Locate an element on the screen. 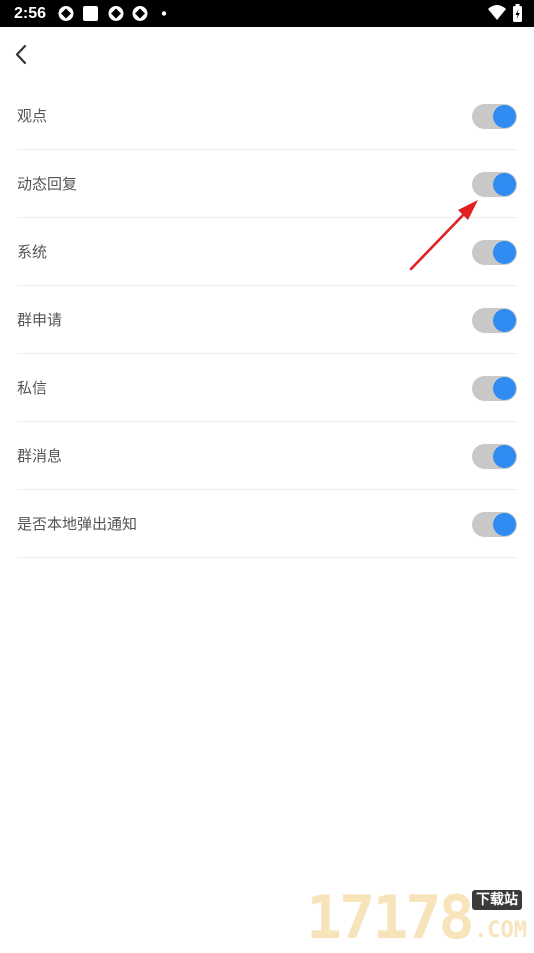 The height and width of the screenshot is (953, 534). settings-row-label: 动态回复 is located at coordinates (47, 184).